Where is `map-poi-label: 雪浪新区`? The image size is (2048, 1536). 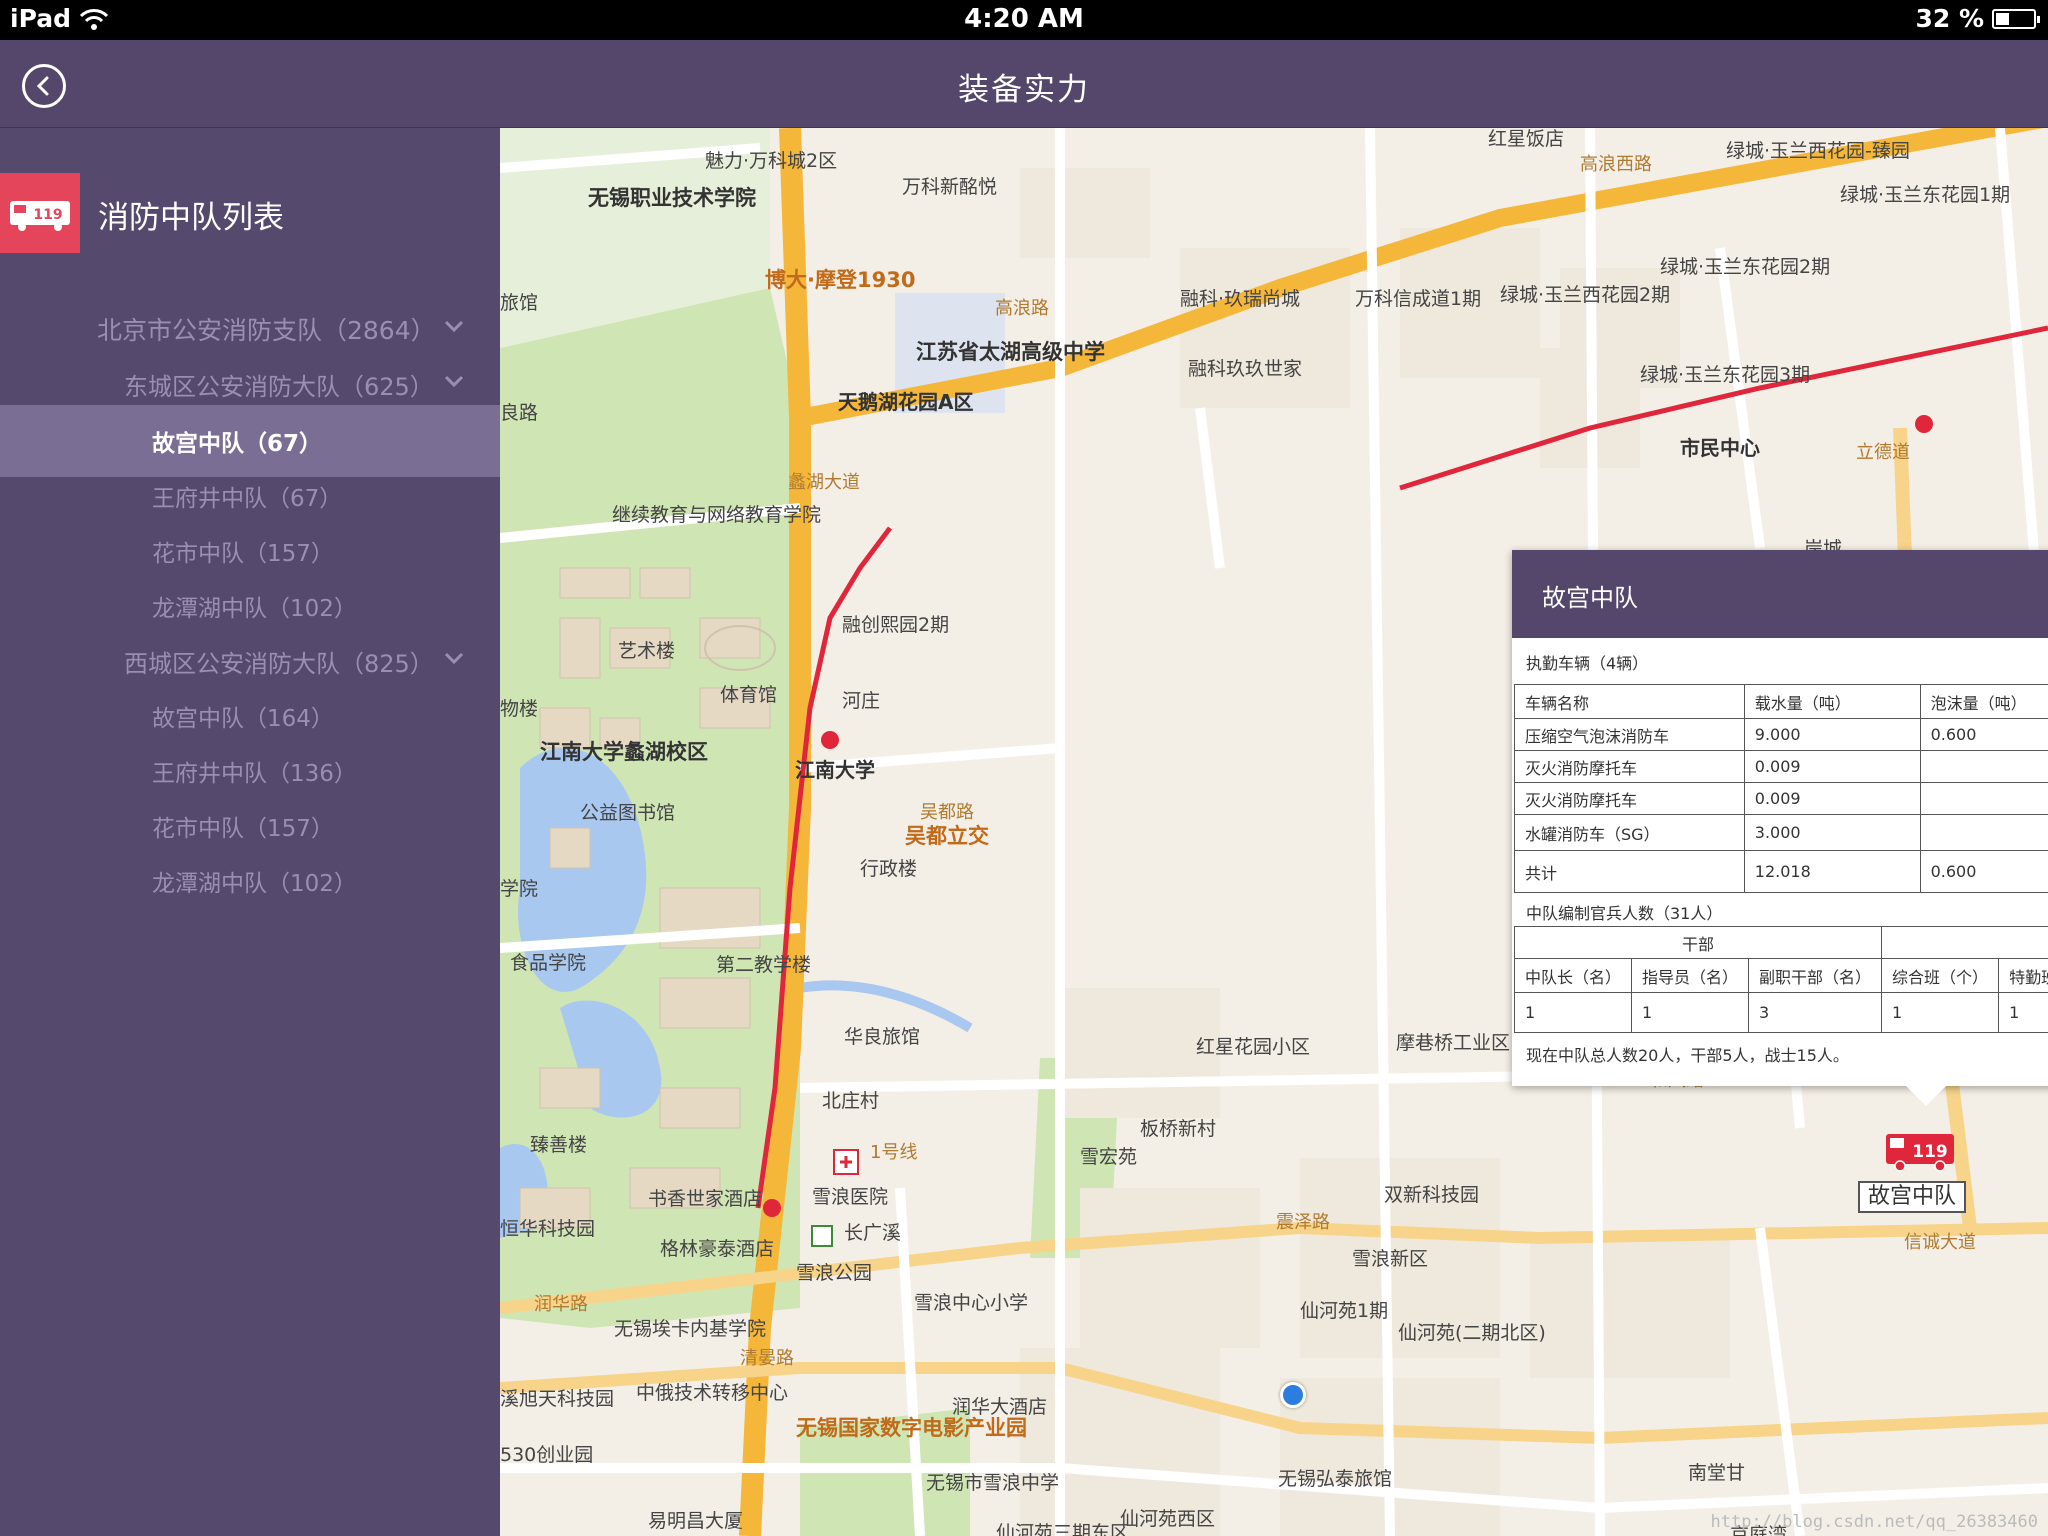 map-poi-label: 雪浪新区 is located at coordinates (1390, 1257).